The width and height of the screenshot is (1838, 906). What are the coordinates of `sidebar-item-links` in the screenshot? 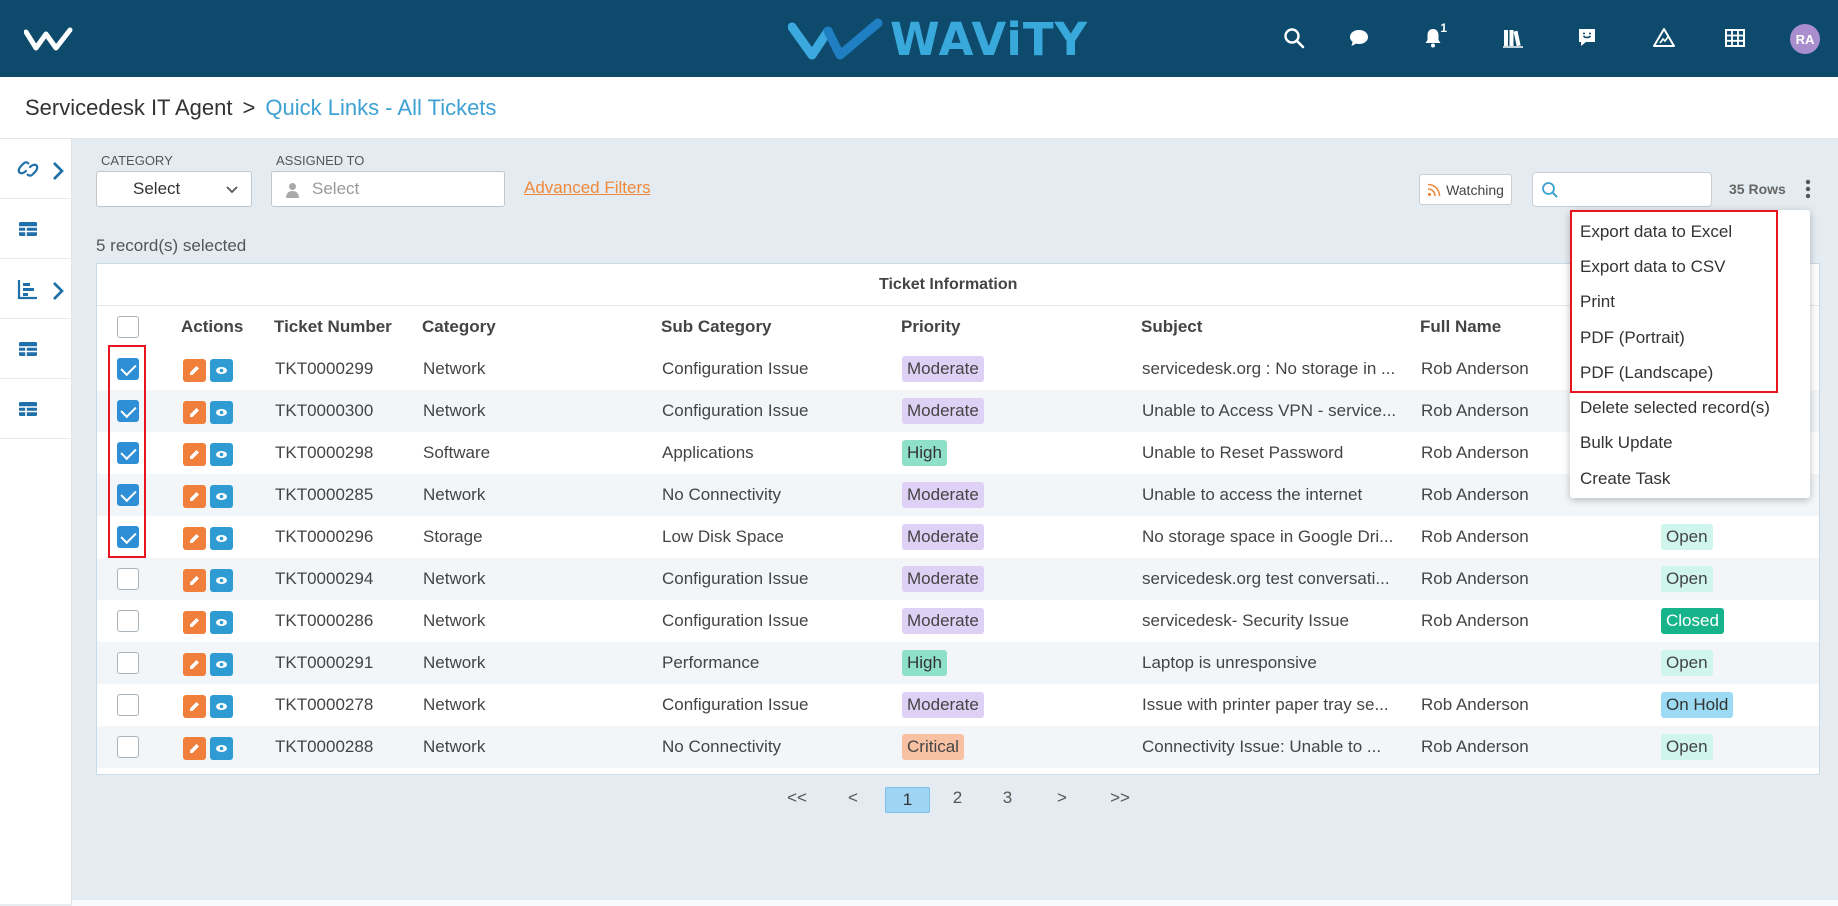 It's located at (36, 169).